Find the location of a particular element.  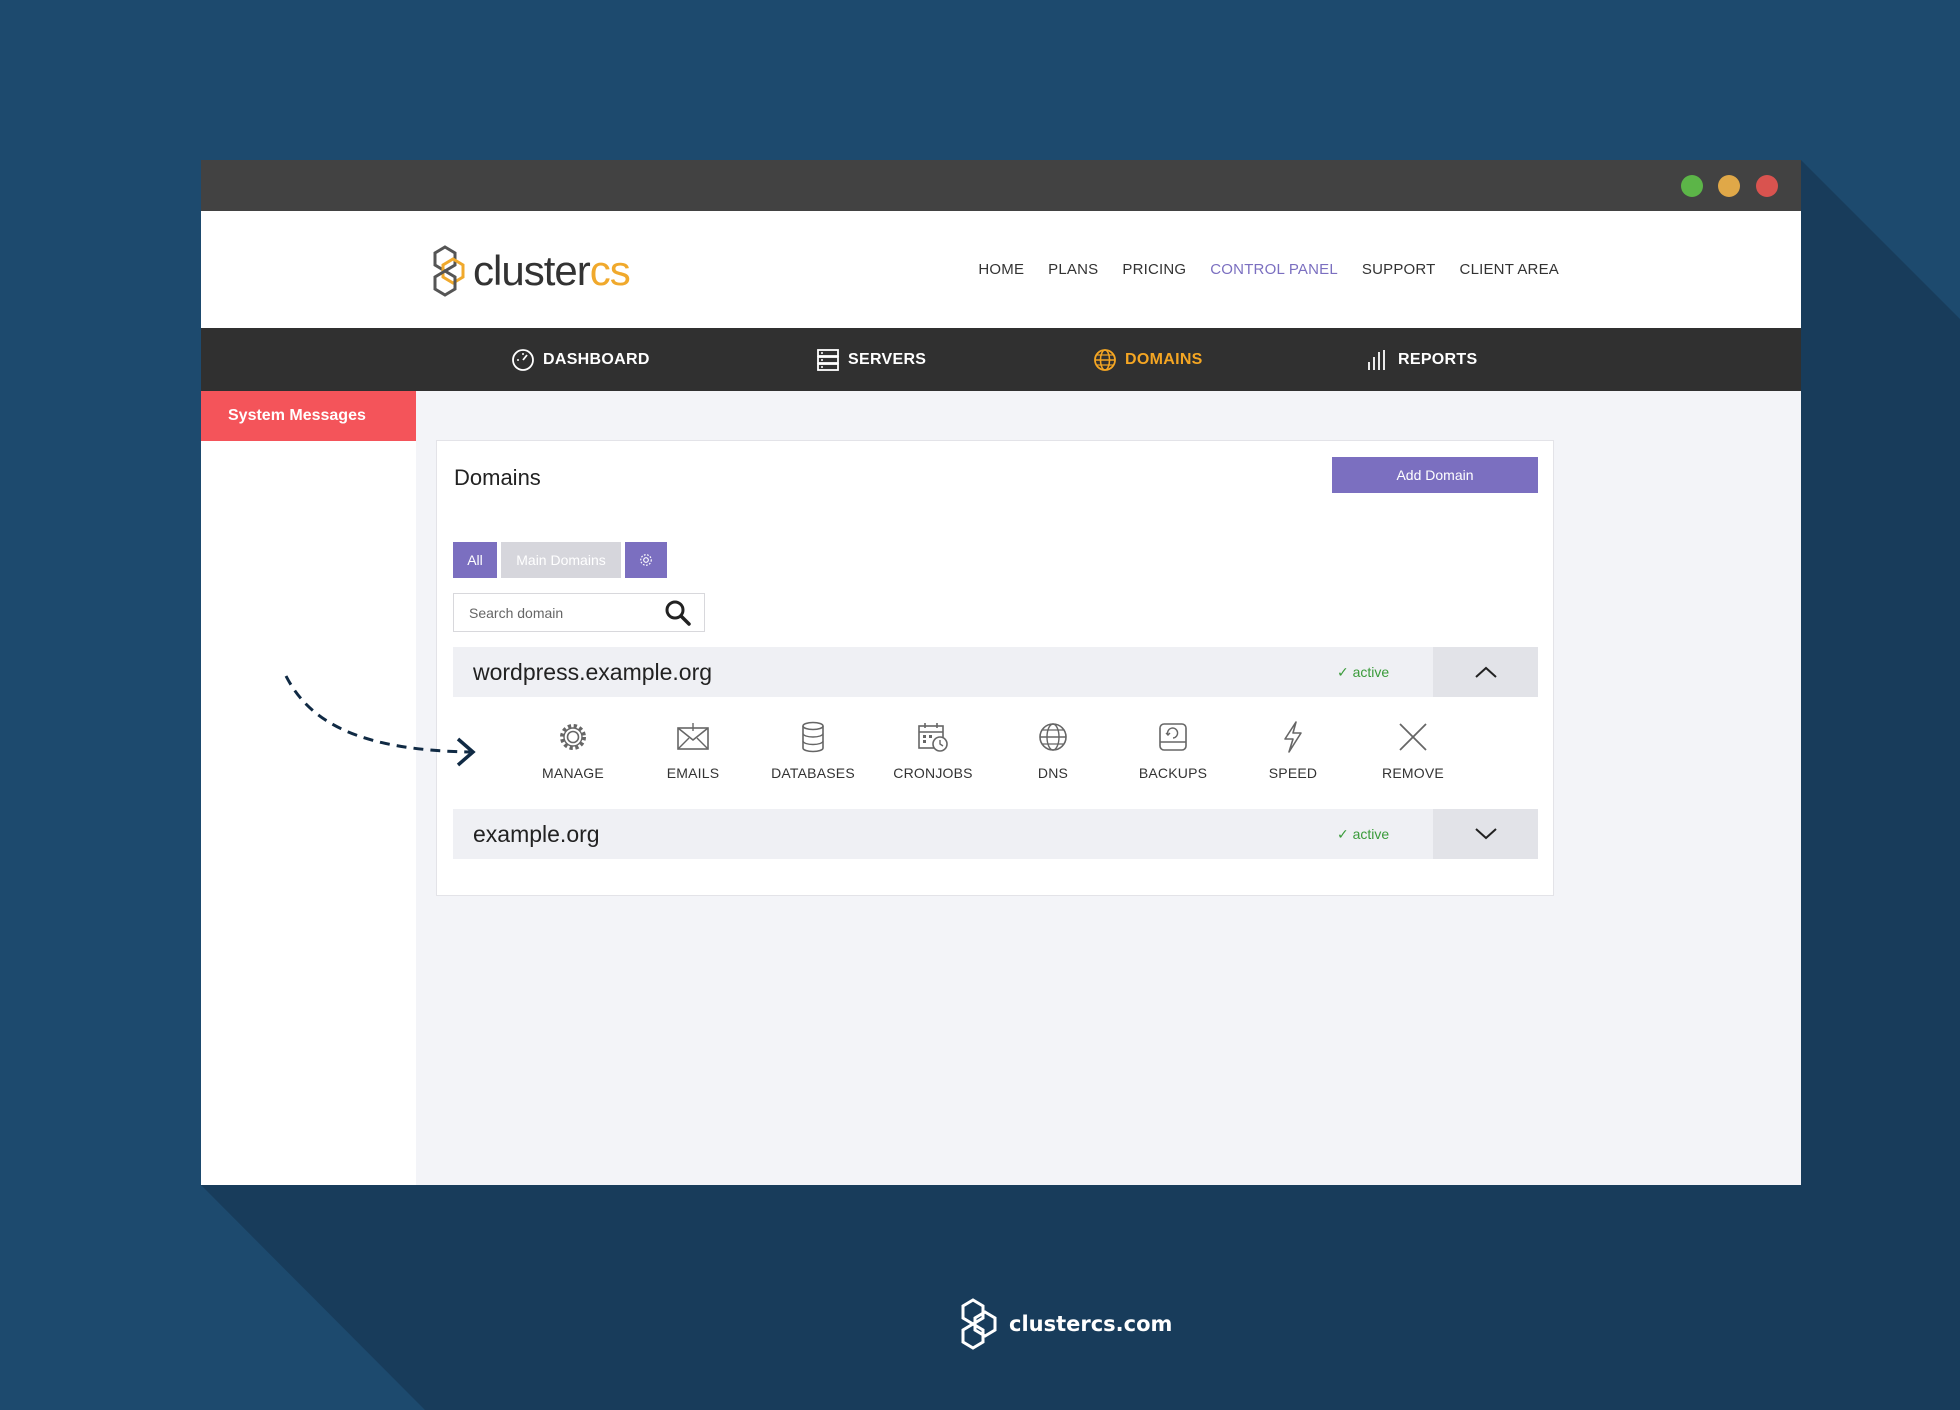

tab-domains-label: DOMAINS is located at coordinates (1164, 359).